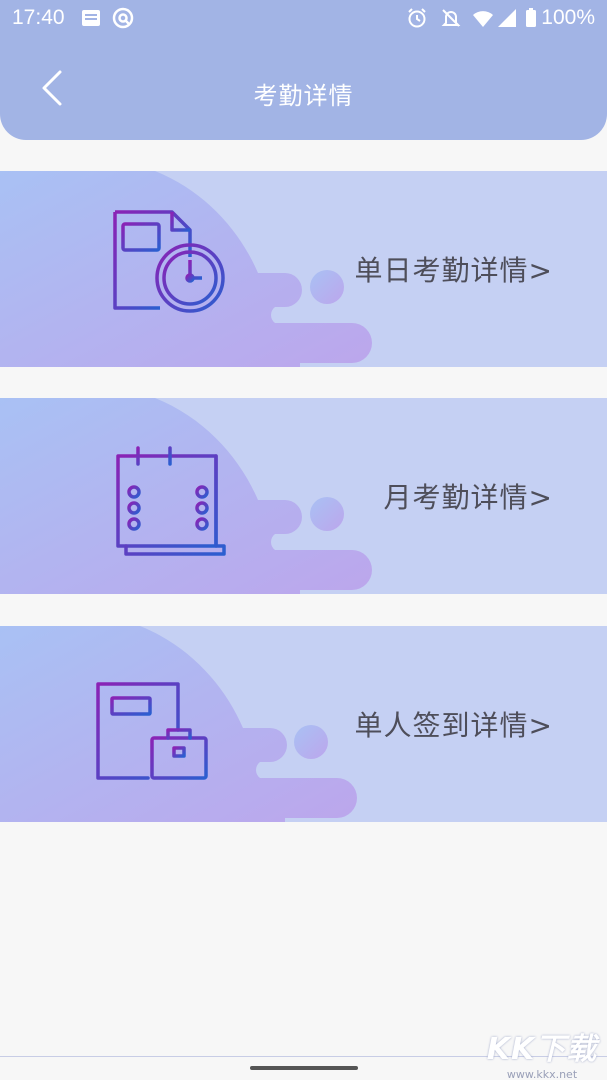 The image size is (607, 1080). What do you see at coordinates (38, 17) in the screenshot?
I see `status-time: 17:40` at bounding box center [38, 17].